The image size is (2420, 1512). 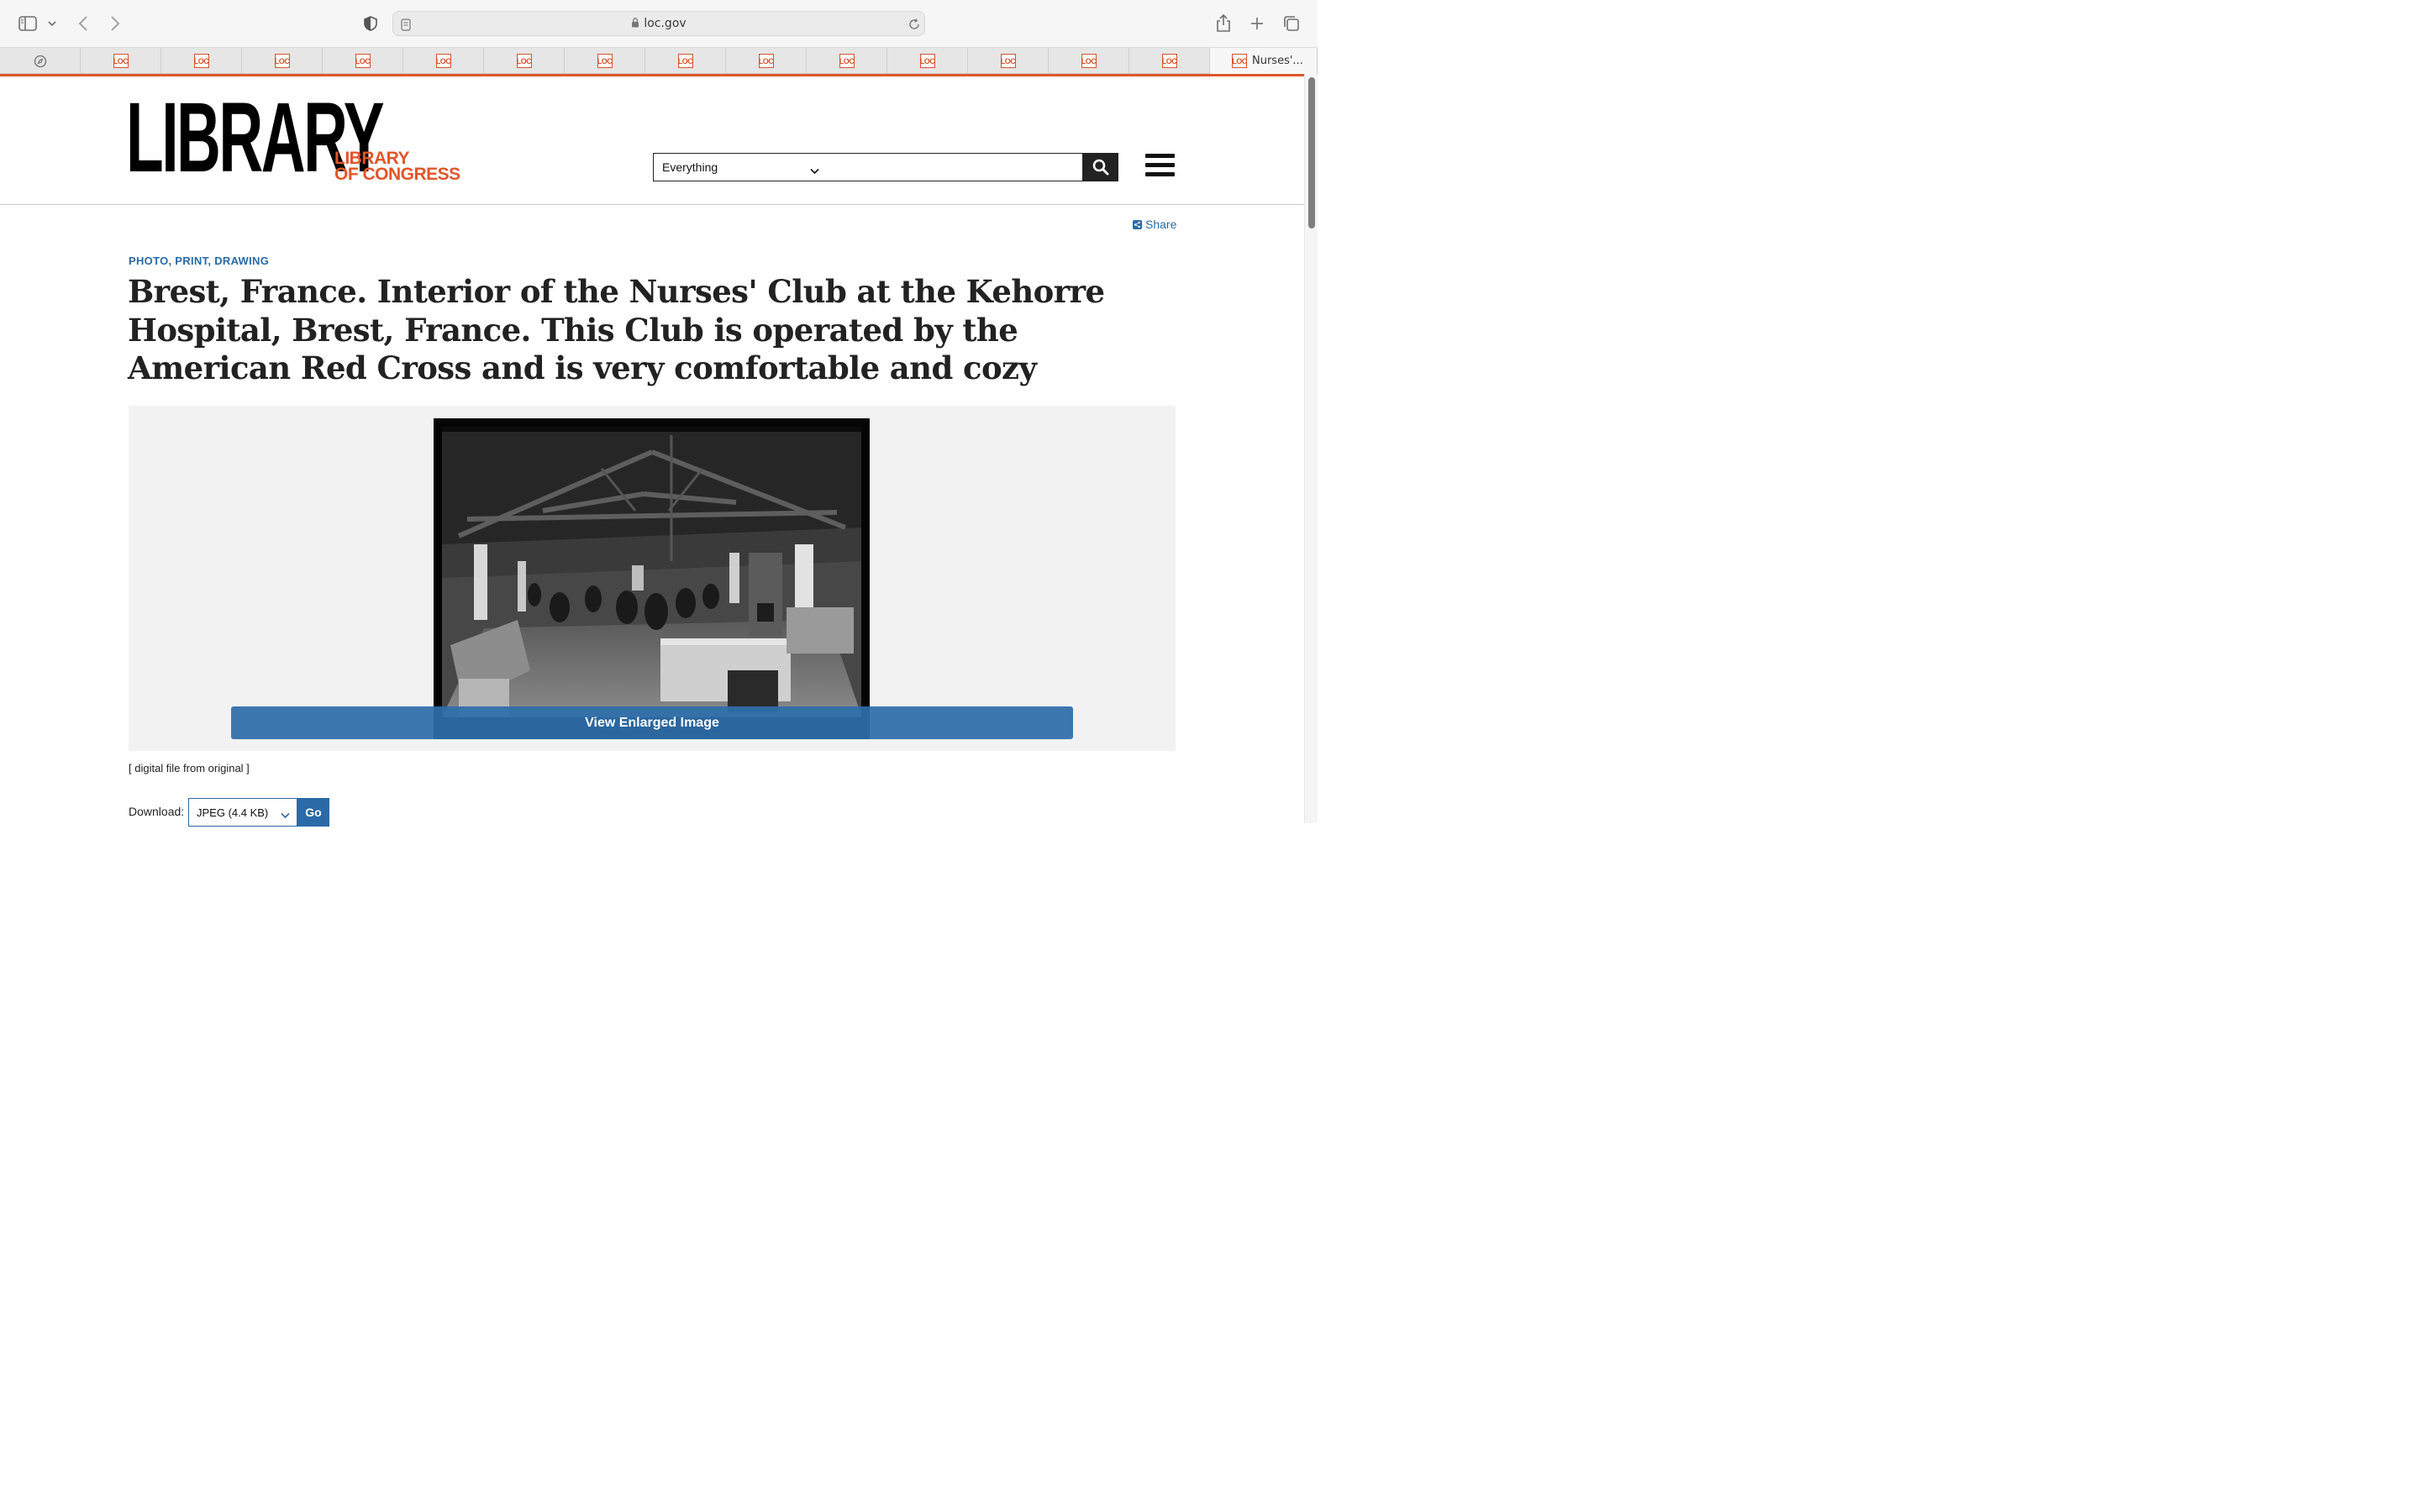 I want to click on search-button, so click(x=1101, y=167).